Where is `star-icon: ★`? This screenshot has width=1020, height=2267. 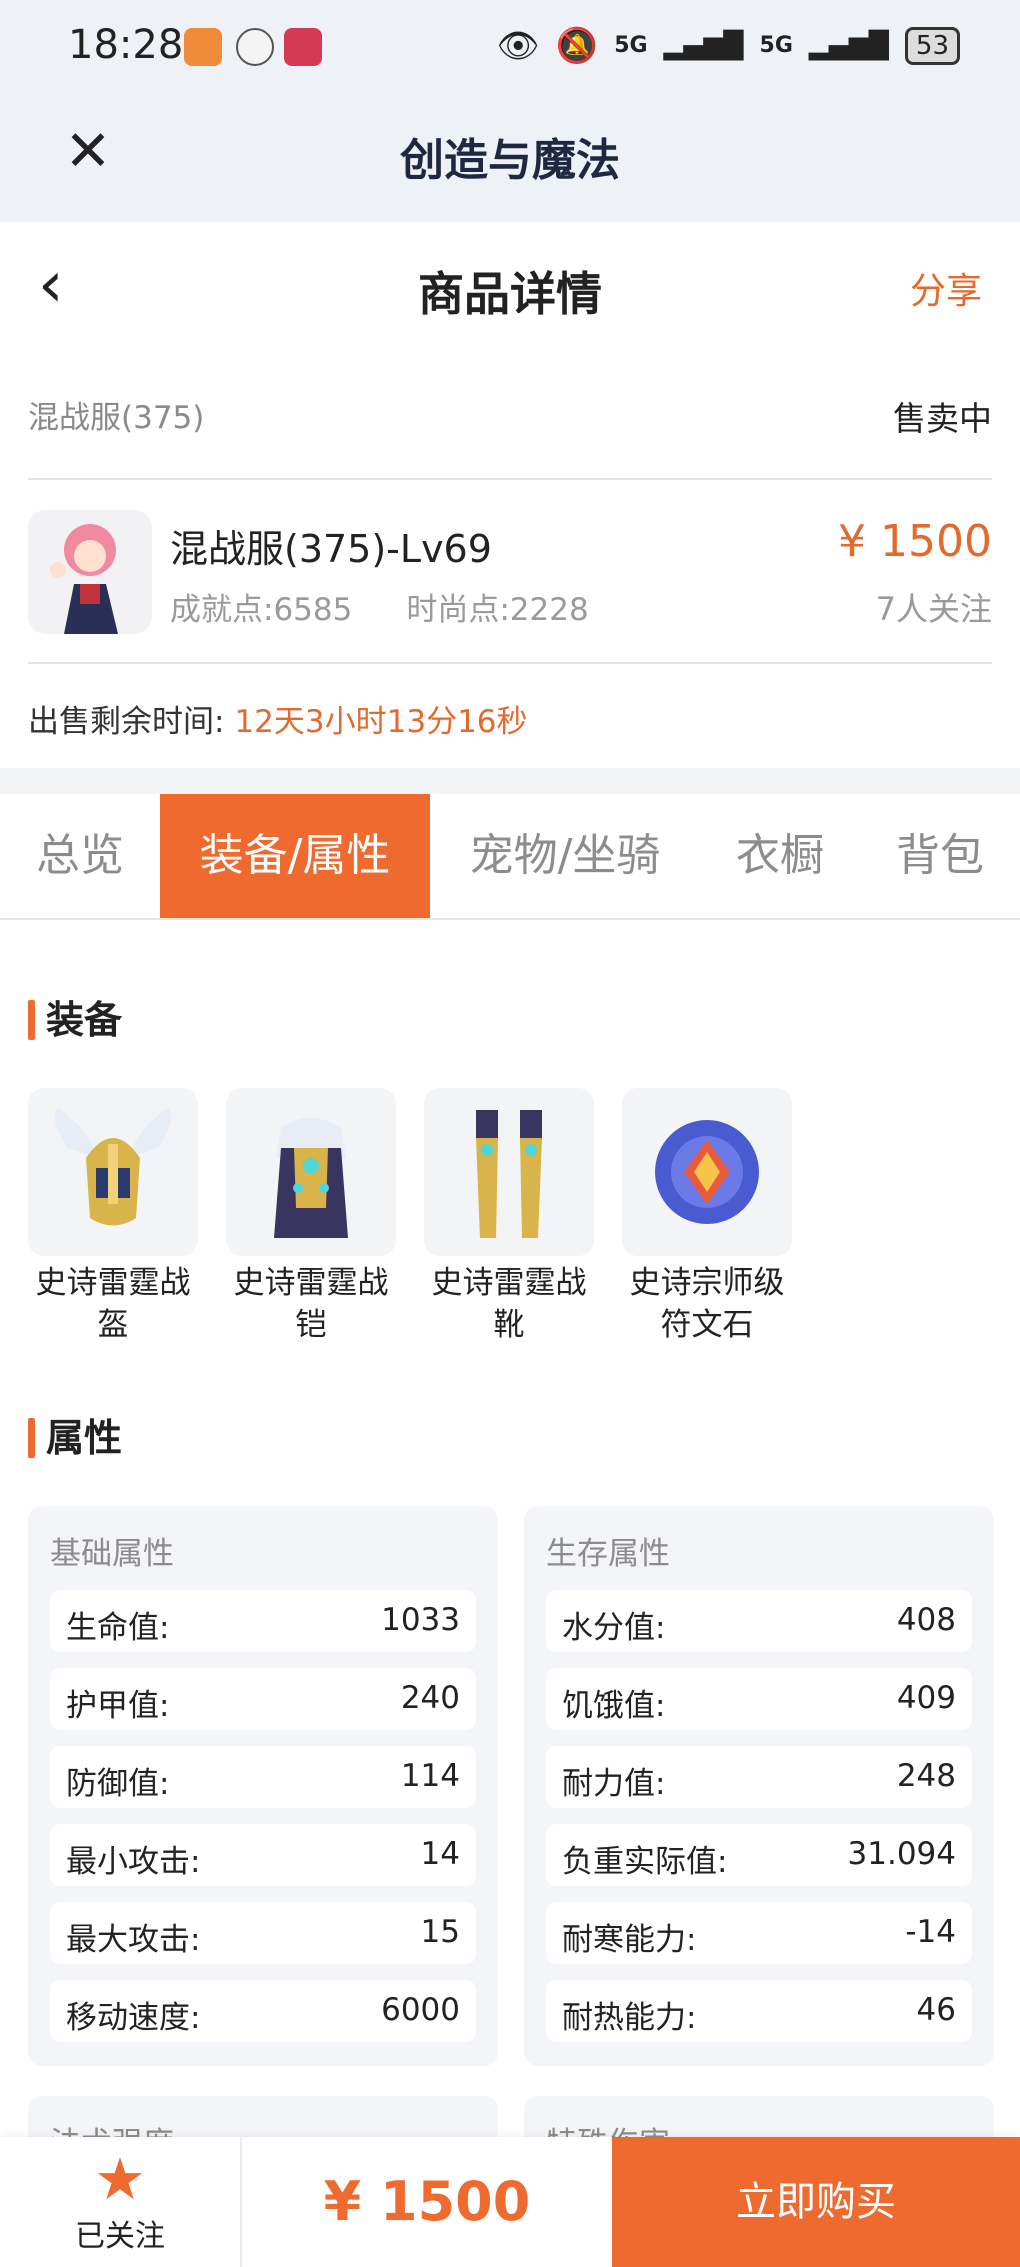 star-icon: ★ is located at coordinates (120, 2179).